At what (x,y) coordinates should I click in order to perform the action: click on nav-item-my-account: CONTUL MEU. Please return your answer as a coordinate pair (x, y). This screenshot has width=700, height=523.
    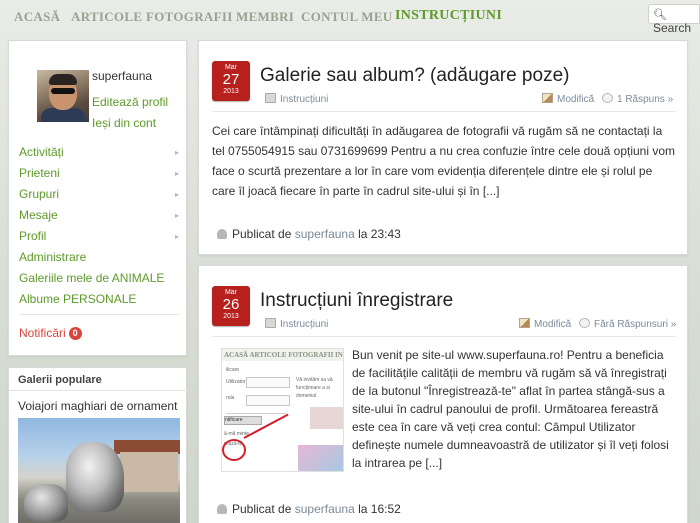
    Looking at the image, I should click on (346, 17).